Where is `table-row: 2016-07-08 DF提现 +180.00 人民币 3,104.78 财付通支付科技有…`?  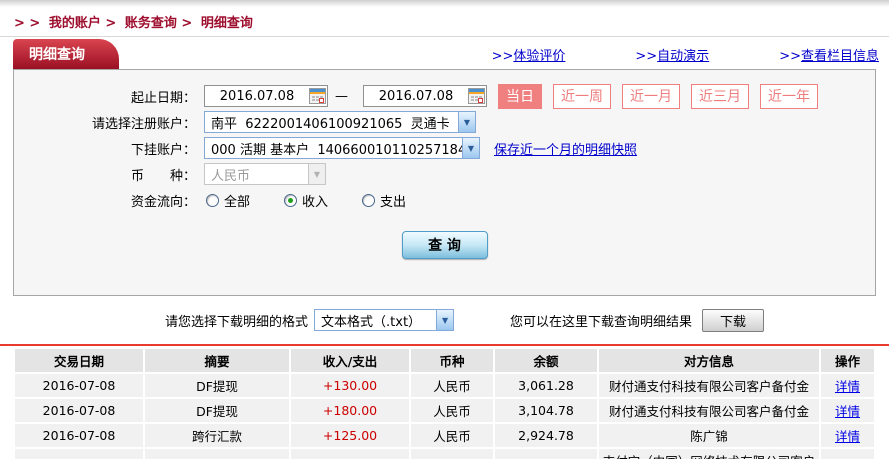 table-row: 2016-07-08 DF提现 +180.00 人民币 3,104.78 财付通支付科技有… is located at coordinates (444, 410).